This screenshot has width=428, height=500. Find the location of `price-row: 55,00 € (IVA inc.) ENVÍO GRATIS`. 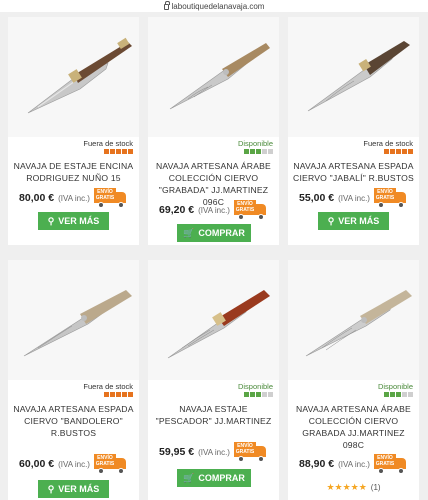

price-row: 55,00 € (IVA inc.) ENVÍO GRATIS is located at coordinates (353, 198).